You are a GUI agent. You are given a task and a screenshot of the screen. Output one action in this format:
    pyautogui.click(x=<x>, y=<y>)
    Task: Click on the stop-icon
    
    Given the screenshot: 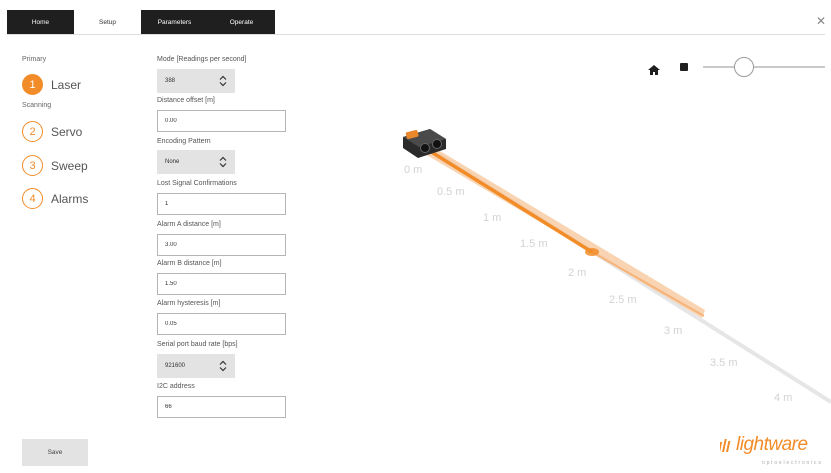 What is the action you would take?
    pyautogui.click(x=684, y=67)
    